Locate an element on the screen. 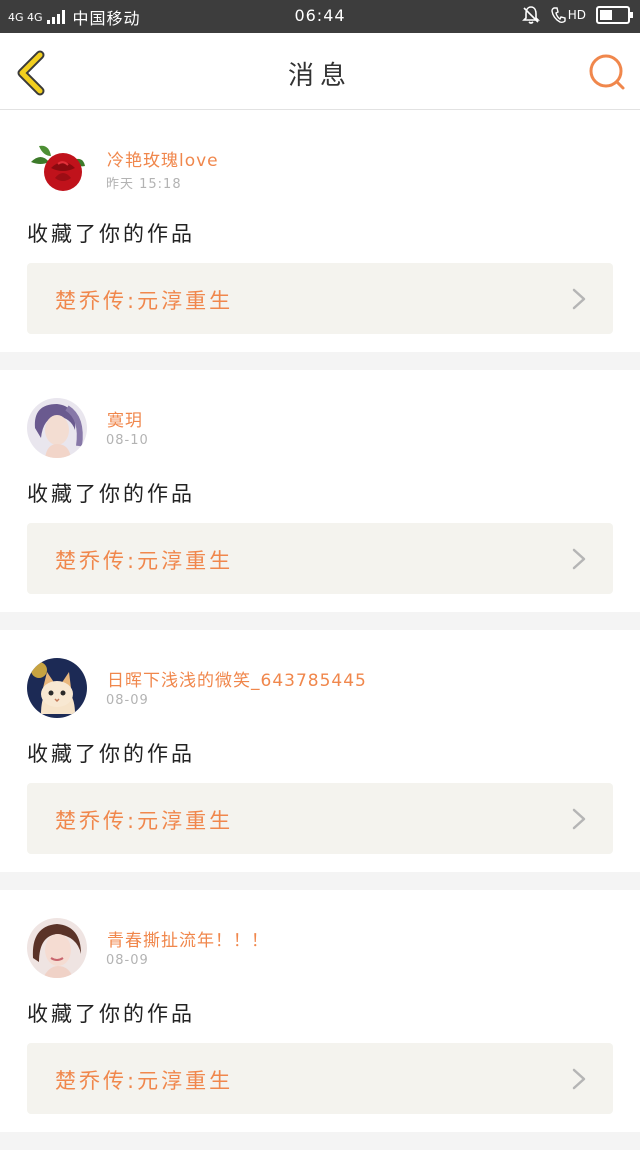  rose-avatar-icon is located at coordinates (57, 168).